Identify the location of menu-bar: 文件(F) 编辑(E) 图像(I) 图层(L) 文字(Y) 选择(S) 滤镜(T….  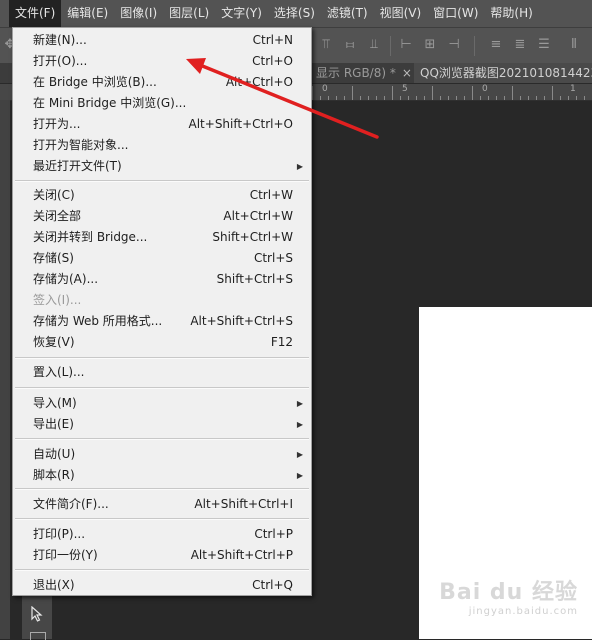
(296, 13).